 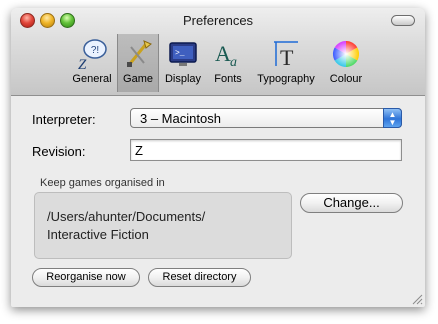 What do you see at coordinates (138, 79) in the screenshot?
I see `toolbar-game-label: Game` at bounding box center [138, 79].